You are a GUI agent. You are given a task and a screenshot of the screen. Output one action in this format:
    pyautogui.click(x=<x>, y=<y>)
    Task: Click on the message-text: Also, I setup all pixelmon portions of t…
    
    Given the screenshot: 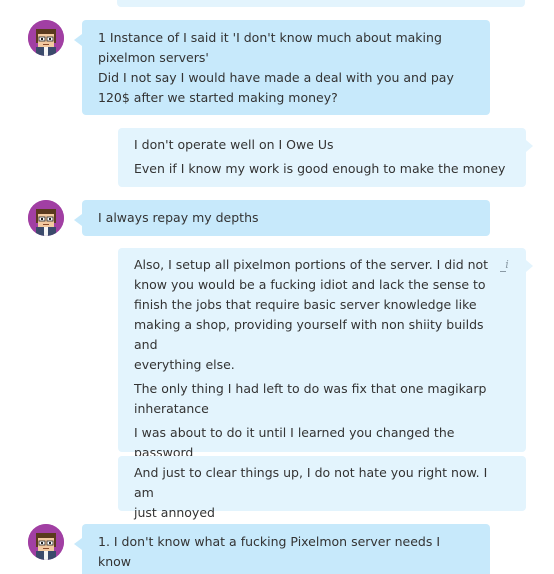 What is the action you would take?
    pyautogui.click(x=311, y=314)
    